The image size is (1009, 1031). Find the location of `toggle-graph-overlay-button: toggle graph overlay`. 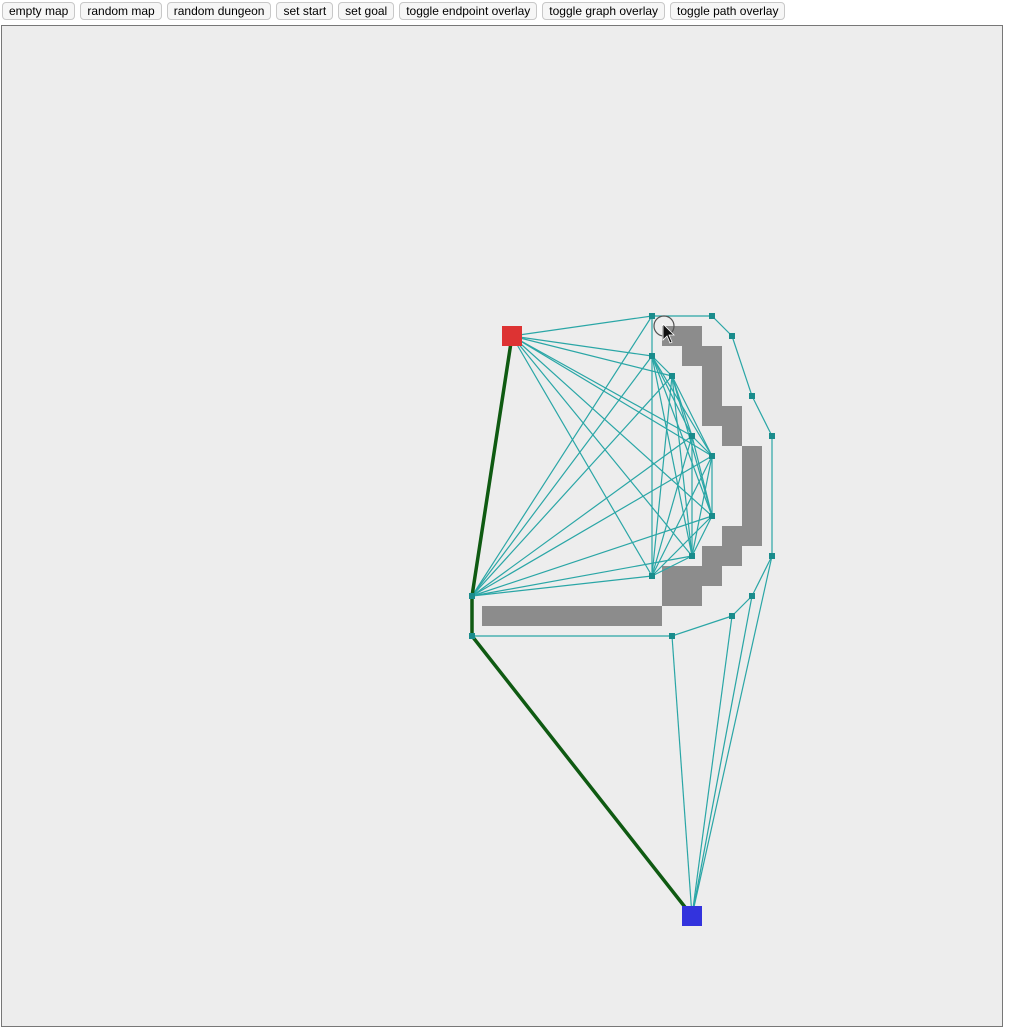

toggle-graph-overlay-button: toggle graph overlay is located at coordinates (604, 11).